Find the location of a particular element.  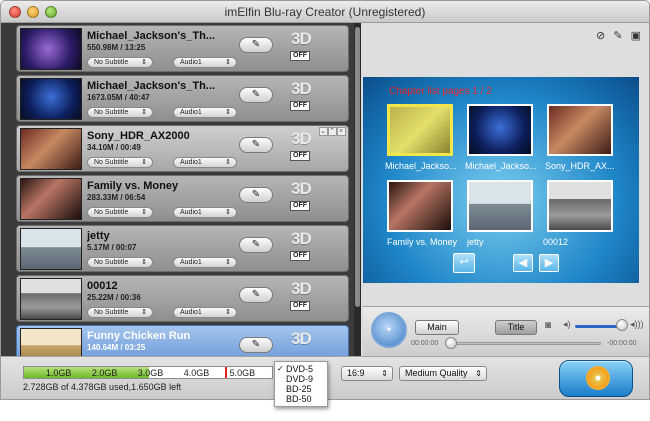

back-to-main-button: ↩ is located at coordinates (464, 263).